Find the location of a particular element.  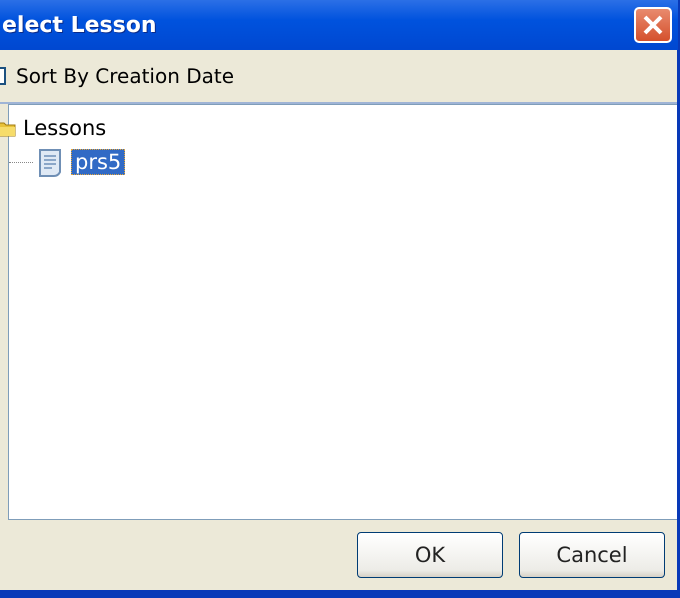

close-icon is located at coordinates (653, 25).